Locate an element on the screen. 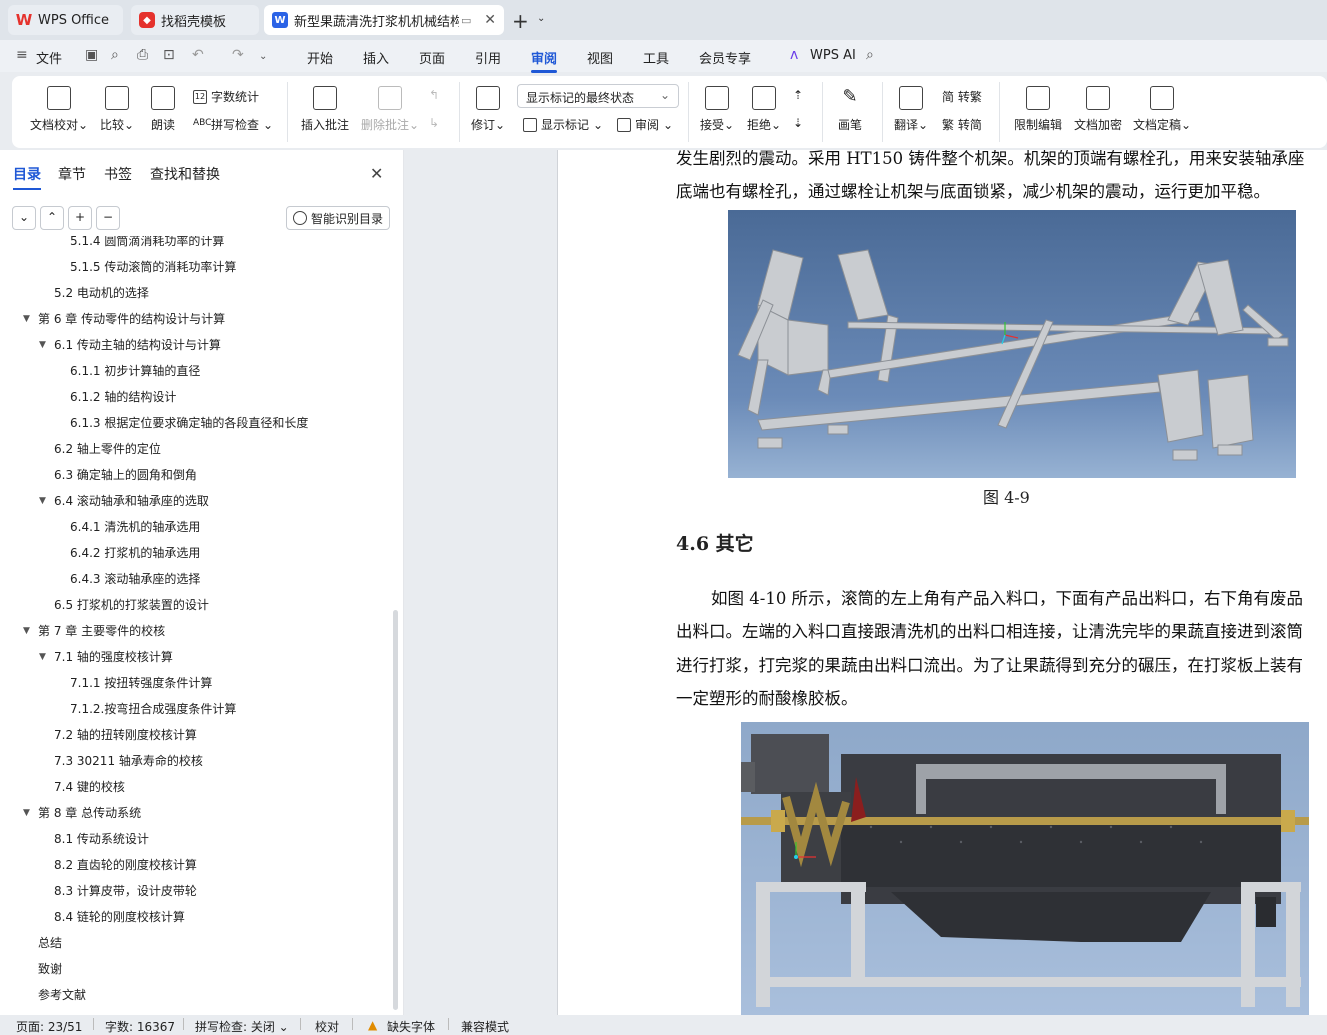  toc-item: 8.4 链轮的刚度校核计算 is located at coordinates (195, 917).